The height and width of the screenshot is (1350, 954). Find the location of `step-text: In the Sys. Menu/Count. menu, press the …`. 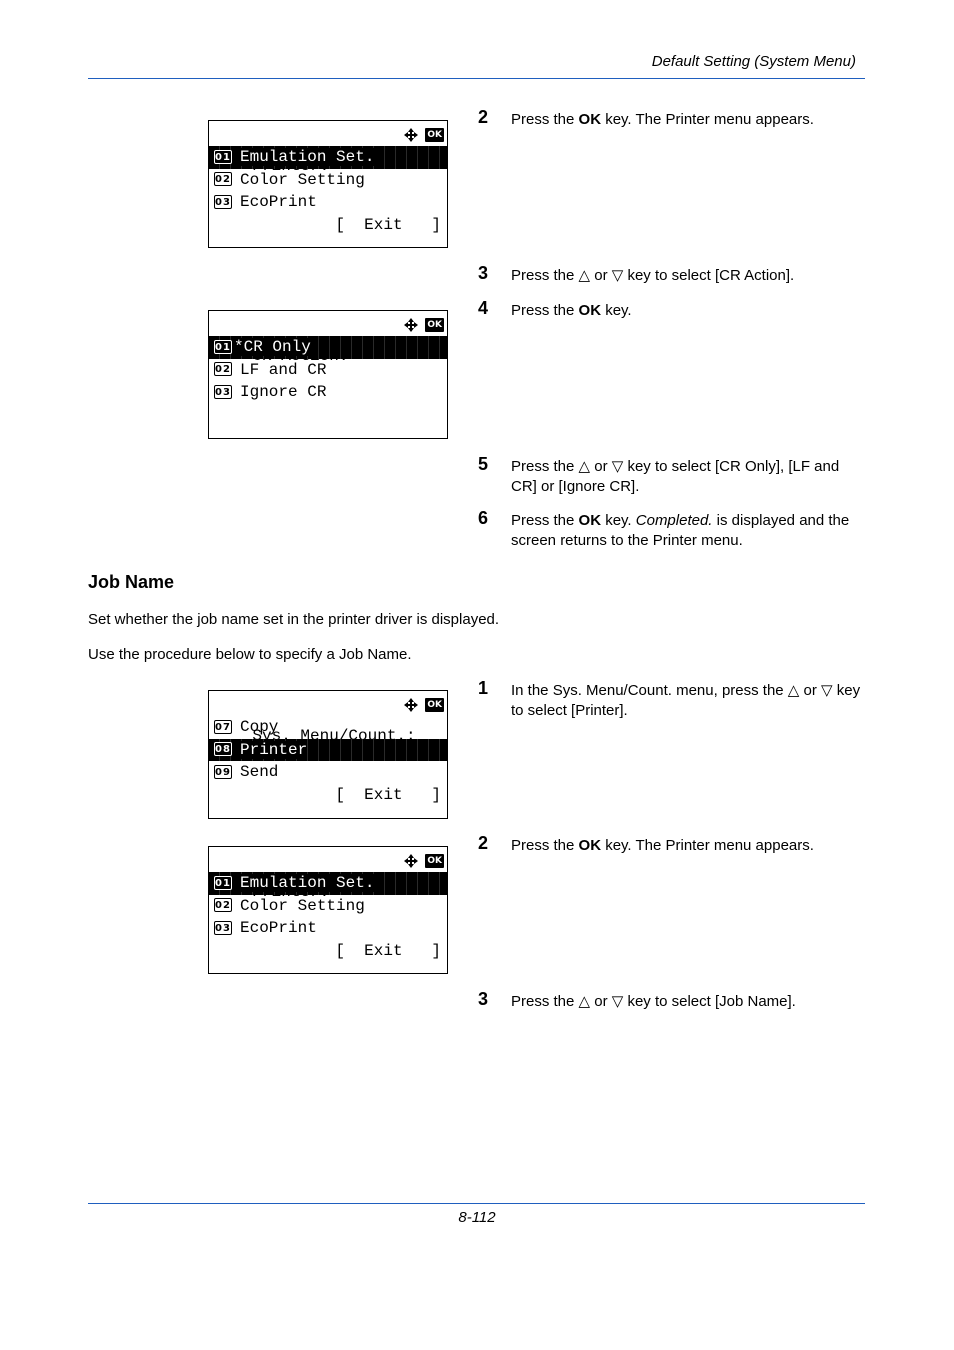

step-text: In the Sys. Menu/Count. menu, press the … is located at coordinates (686, 700).